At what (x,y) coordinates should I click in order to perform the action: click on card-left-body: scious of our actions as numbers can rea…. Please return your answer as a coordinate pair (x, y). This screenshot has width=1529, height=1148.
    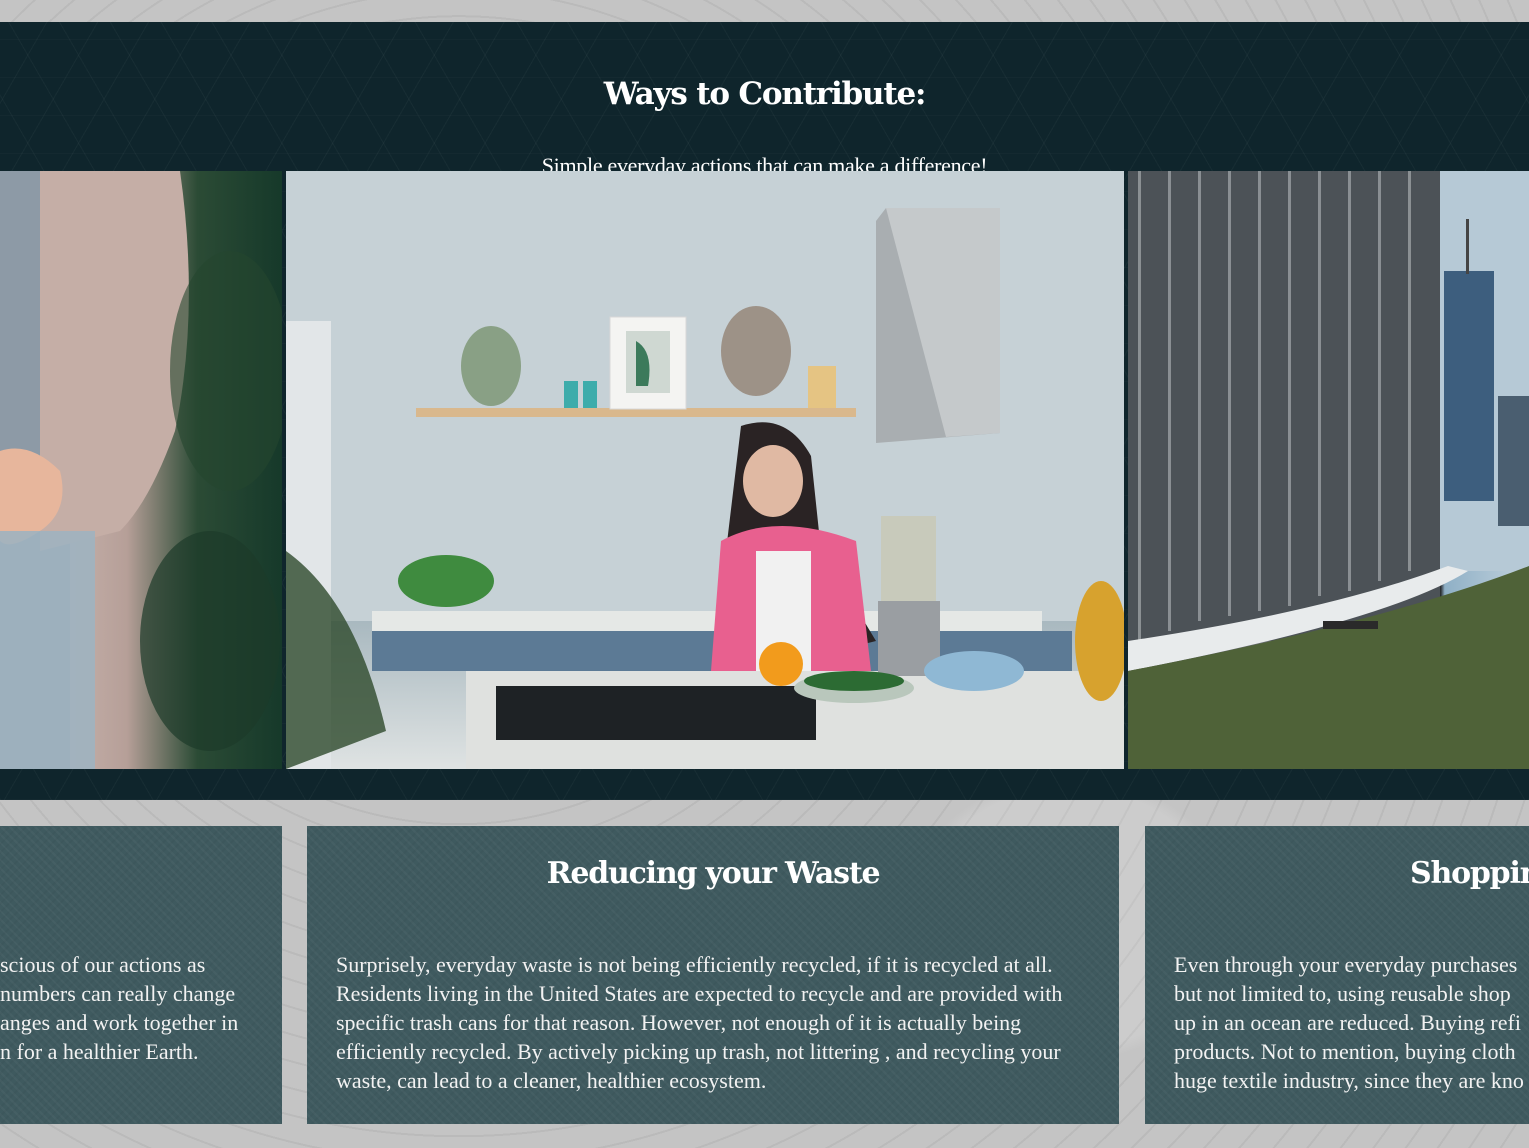
    Looking at the image, I should click on (141, 1008).